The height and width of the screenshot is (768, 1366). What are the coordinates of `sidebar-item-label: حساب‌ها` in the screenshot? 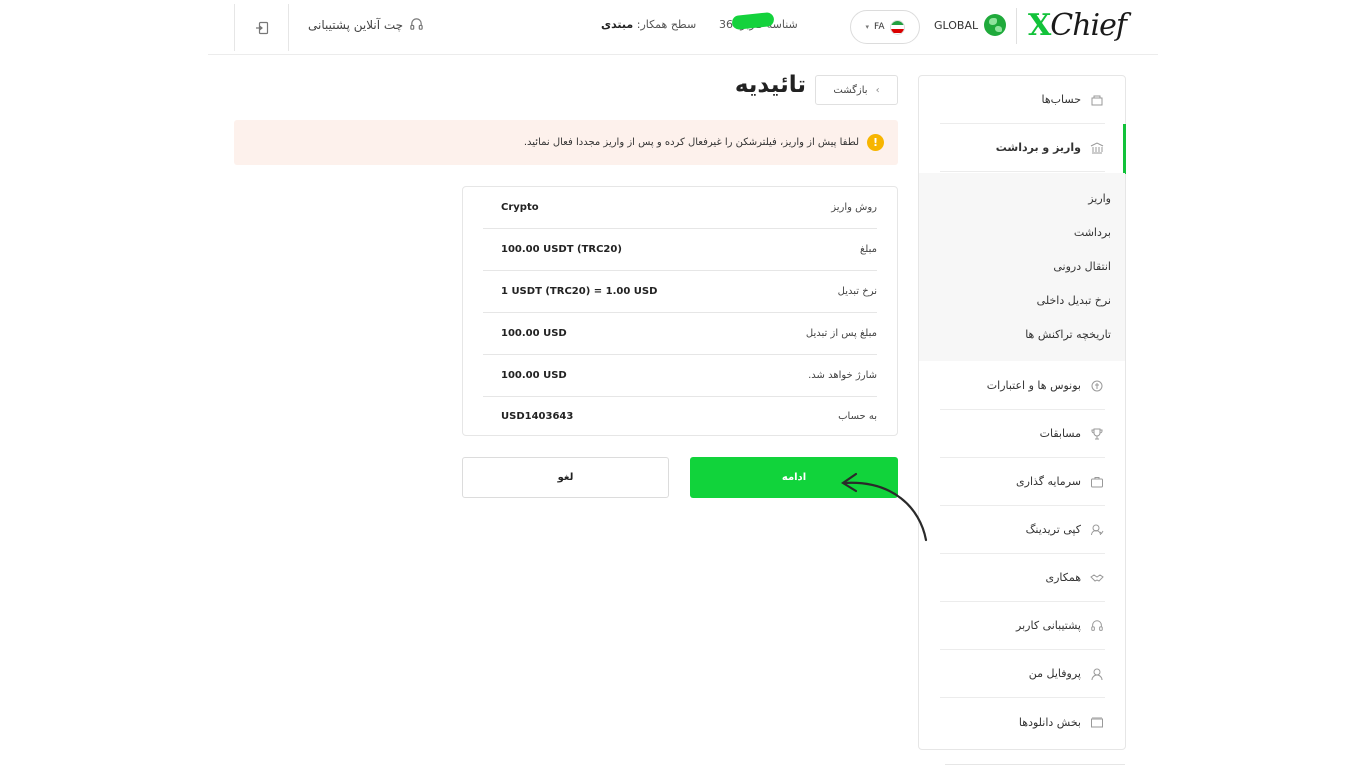 It's located at (1061, 99).